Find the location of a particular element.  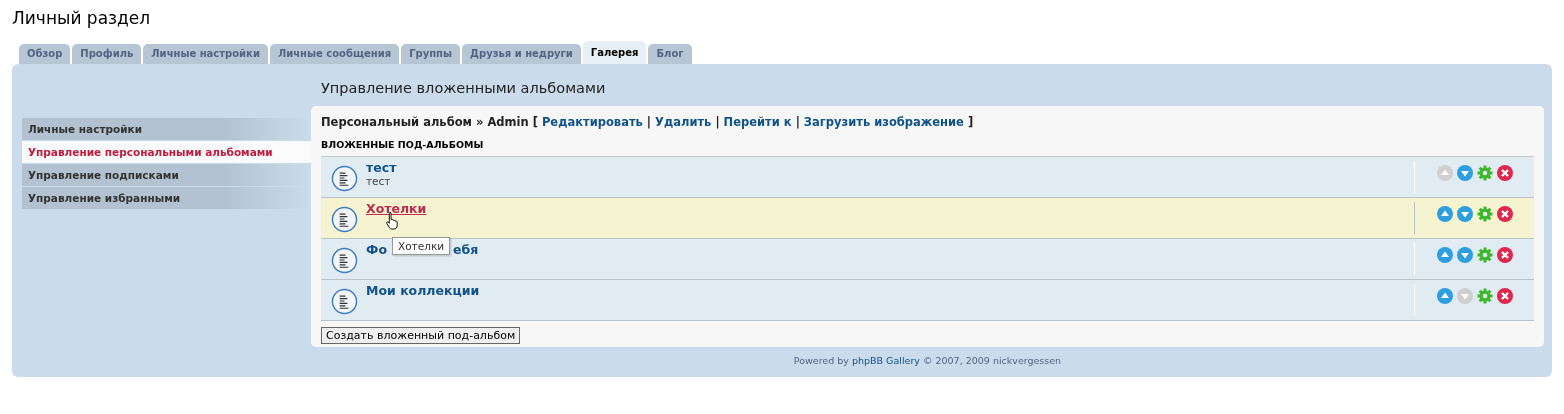

action-link: Загрузить изображение is located at coordinates (883, 122).